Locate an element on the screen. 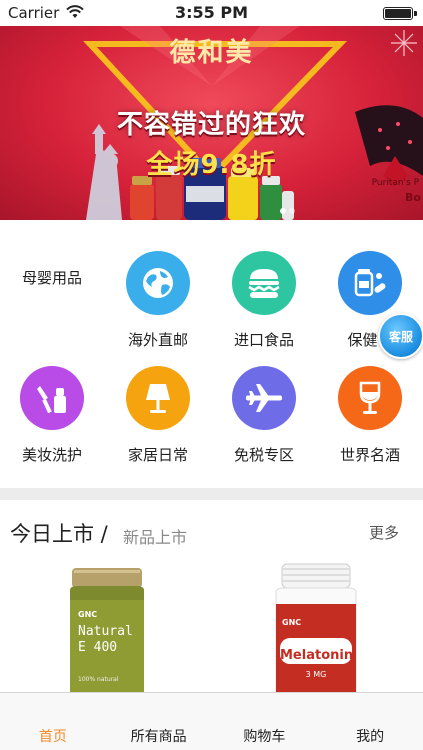  tab-bar: 首页 所有商品 购物车 我的 is located at coordinates (211, 721).